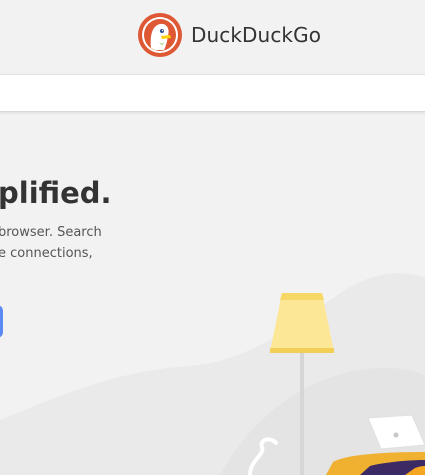  What do you see at coordinates (46, 253) in the screenshot?
I see `hero-description-line: e connections,` at bounding box center [46, 253].